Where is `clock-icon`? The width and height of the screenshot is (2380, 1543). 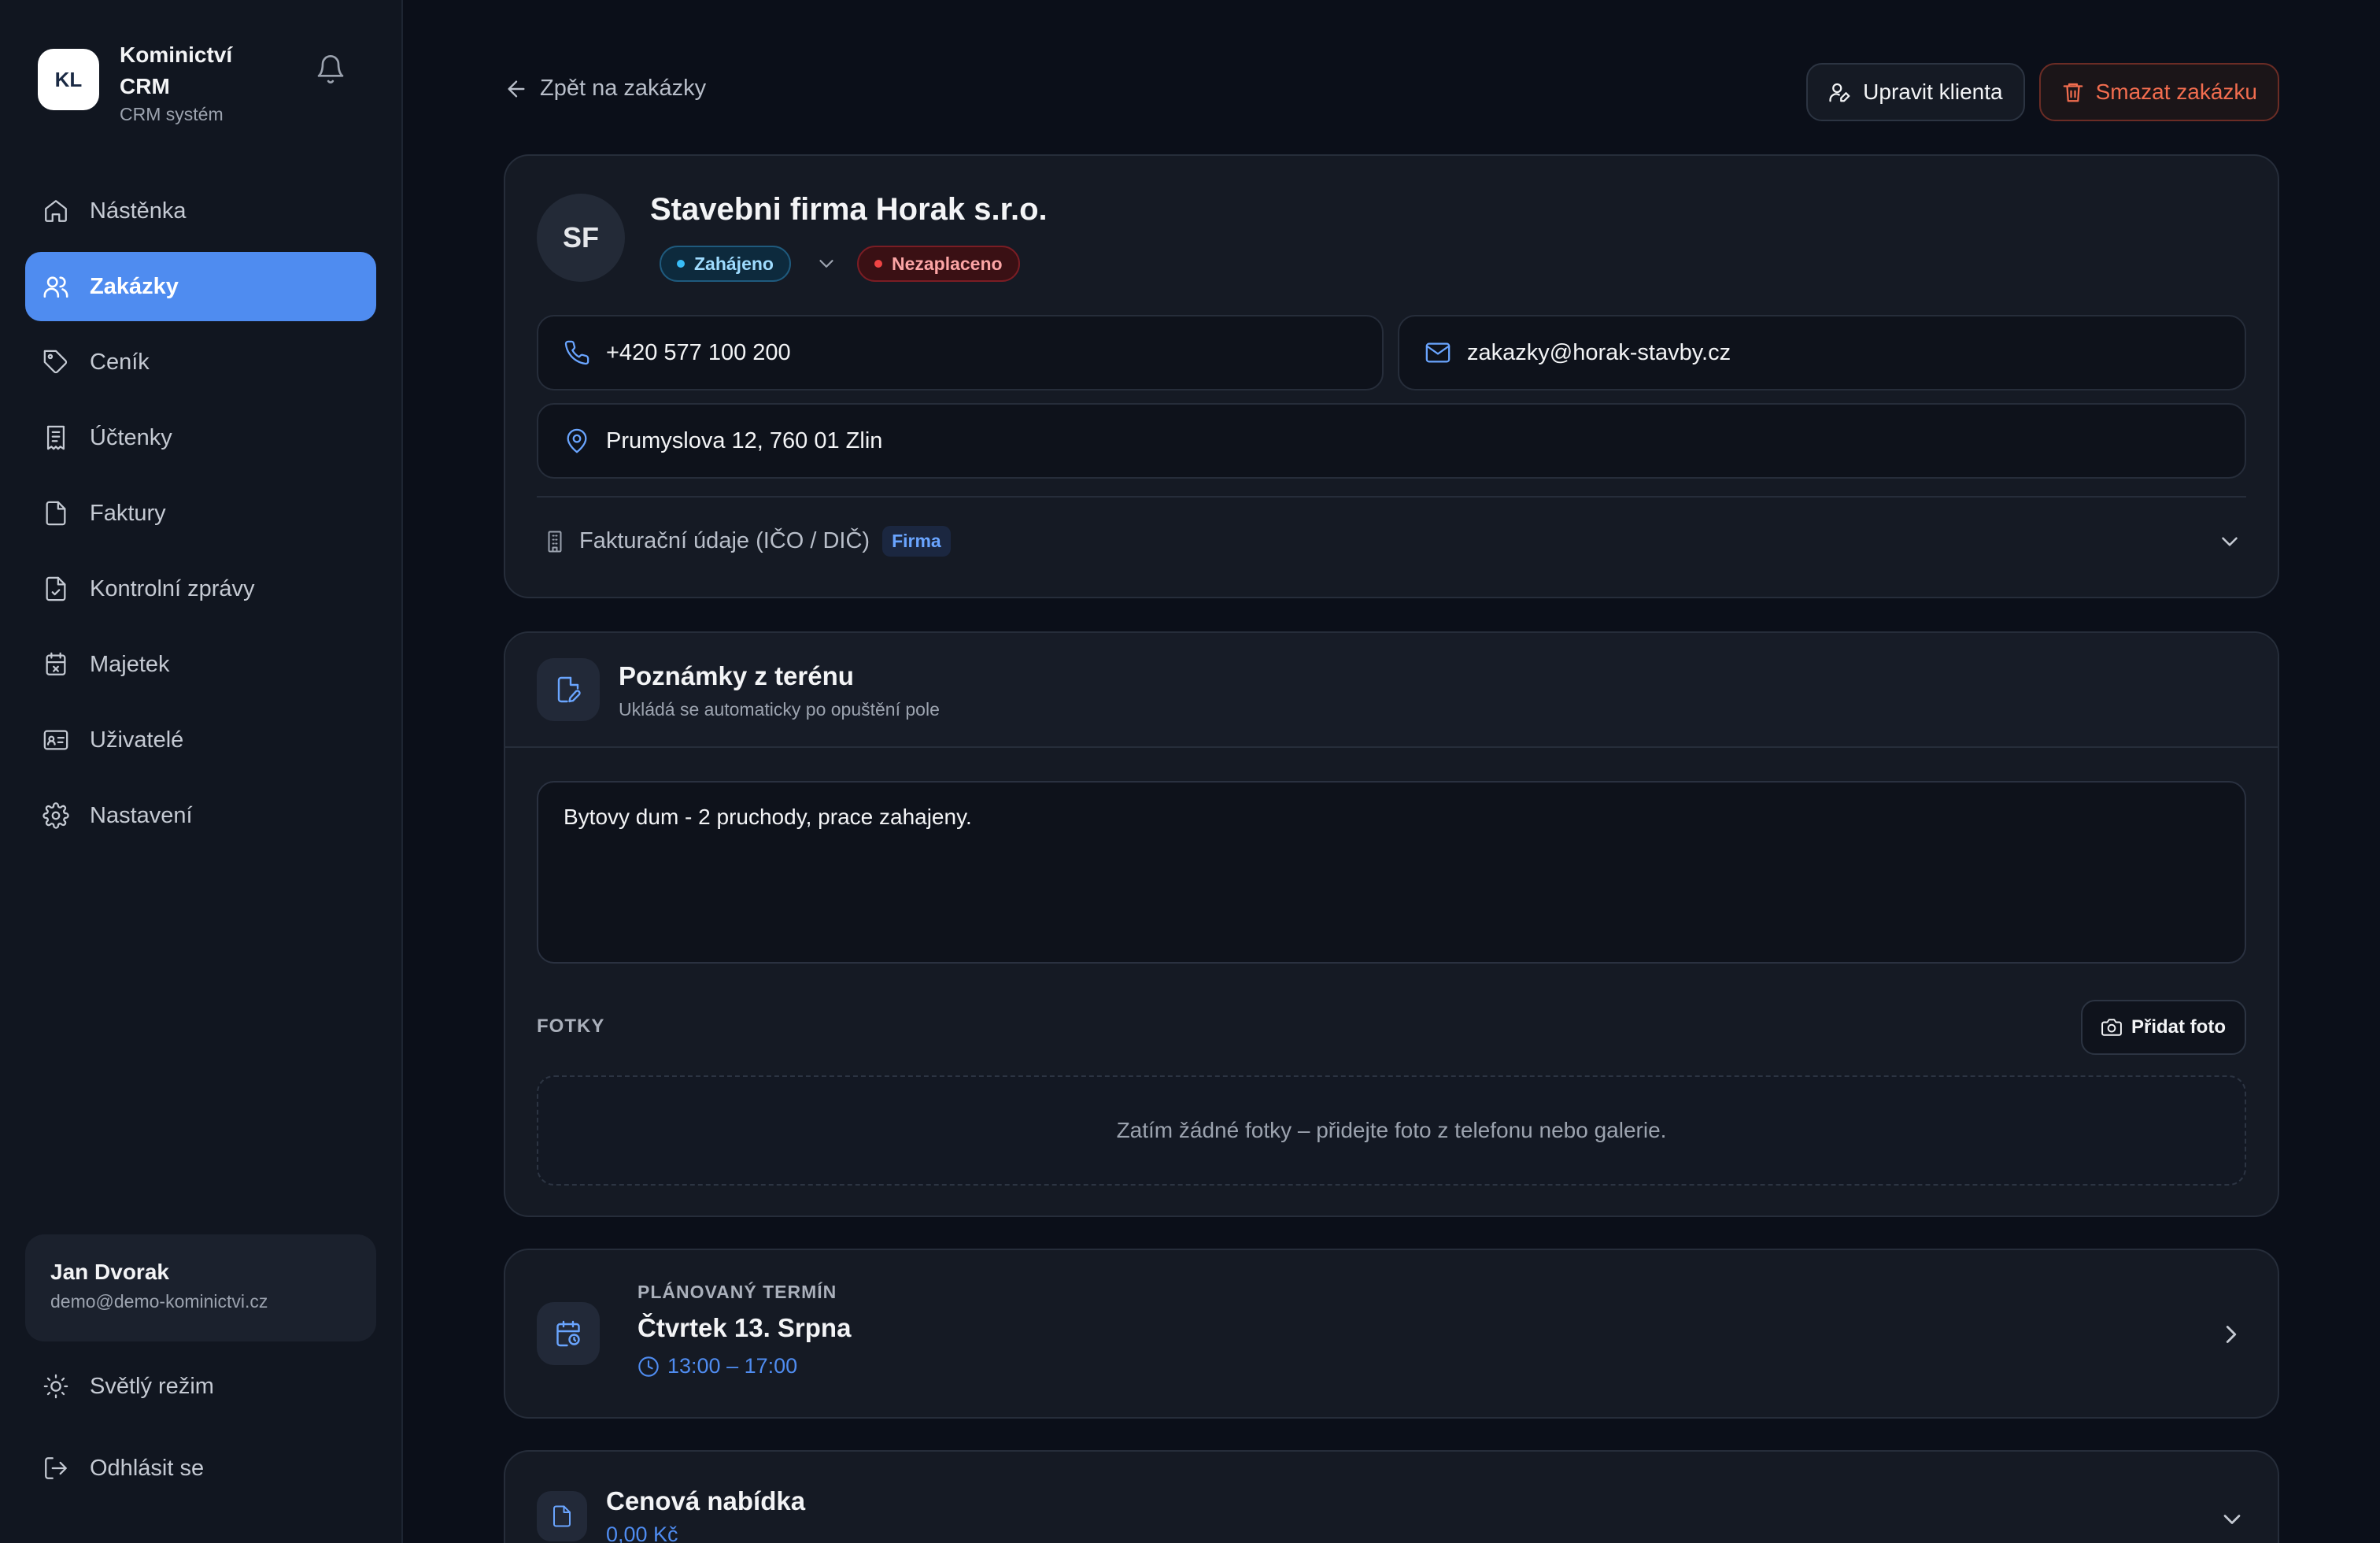
clock-icon is located at coordinates (649, 1367).